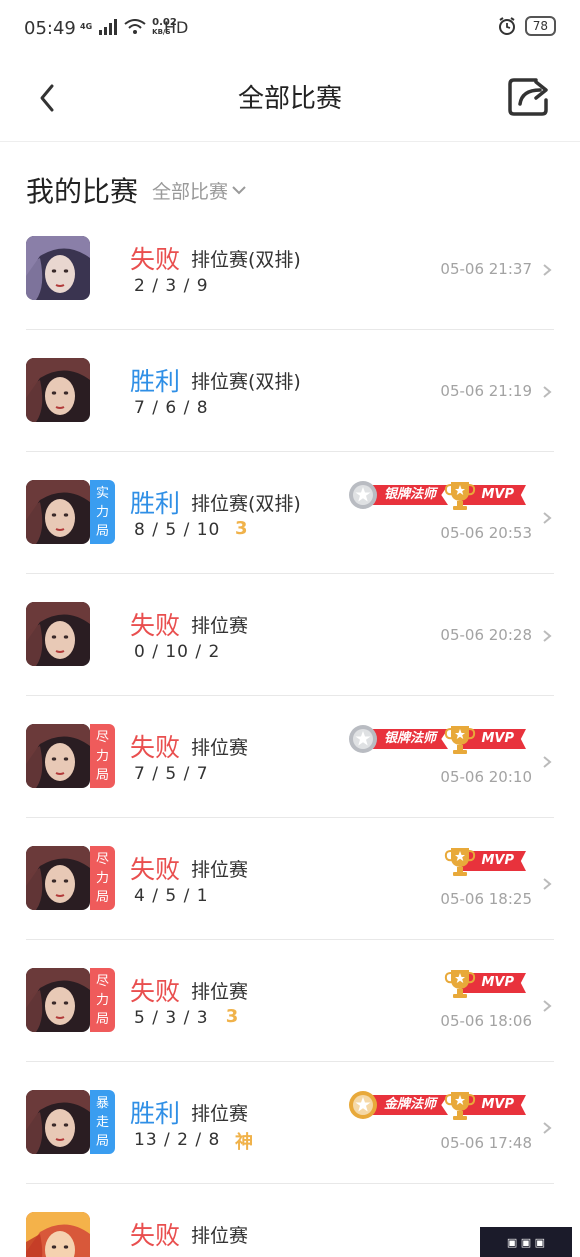 The image size is (580, 1257). I want to click on match-time: 05-06 20:10, so click(486, 777).